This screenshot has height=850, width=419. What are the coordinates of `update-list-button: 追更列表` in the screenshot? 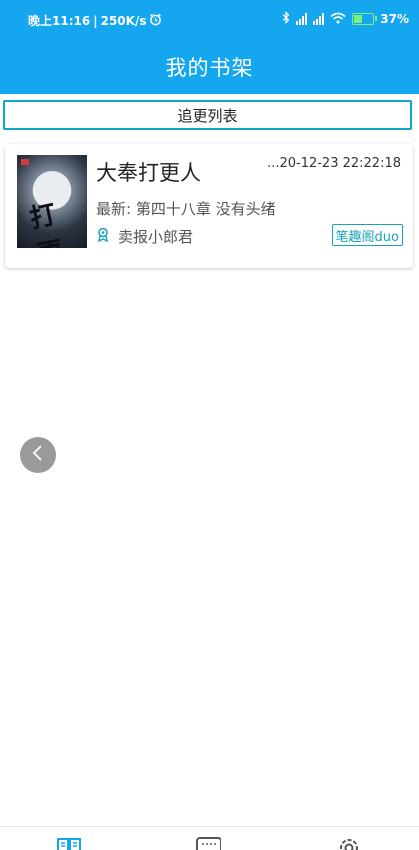 It's located at (207, 115).